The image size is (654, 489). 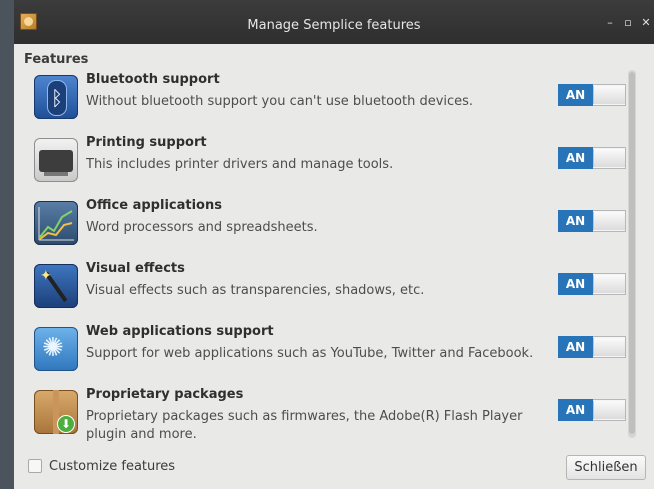 I want to click on printer-body, so click(x=56, y=161).